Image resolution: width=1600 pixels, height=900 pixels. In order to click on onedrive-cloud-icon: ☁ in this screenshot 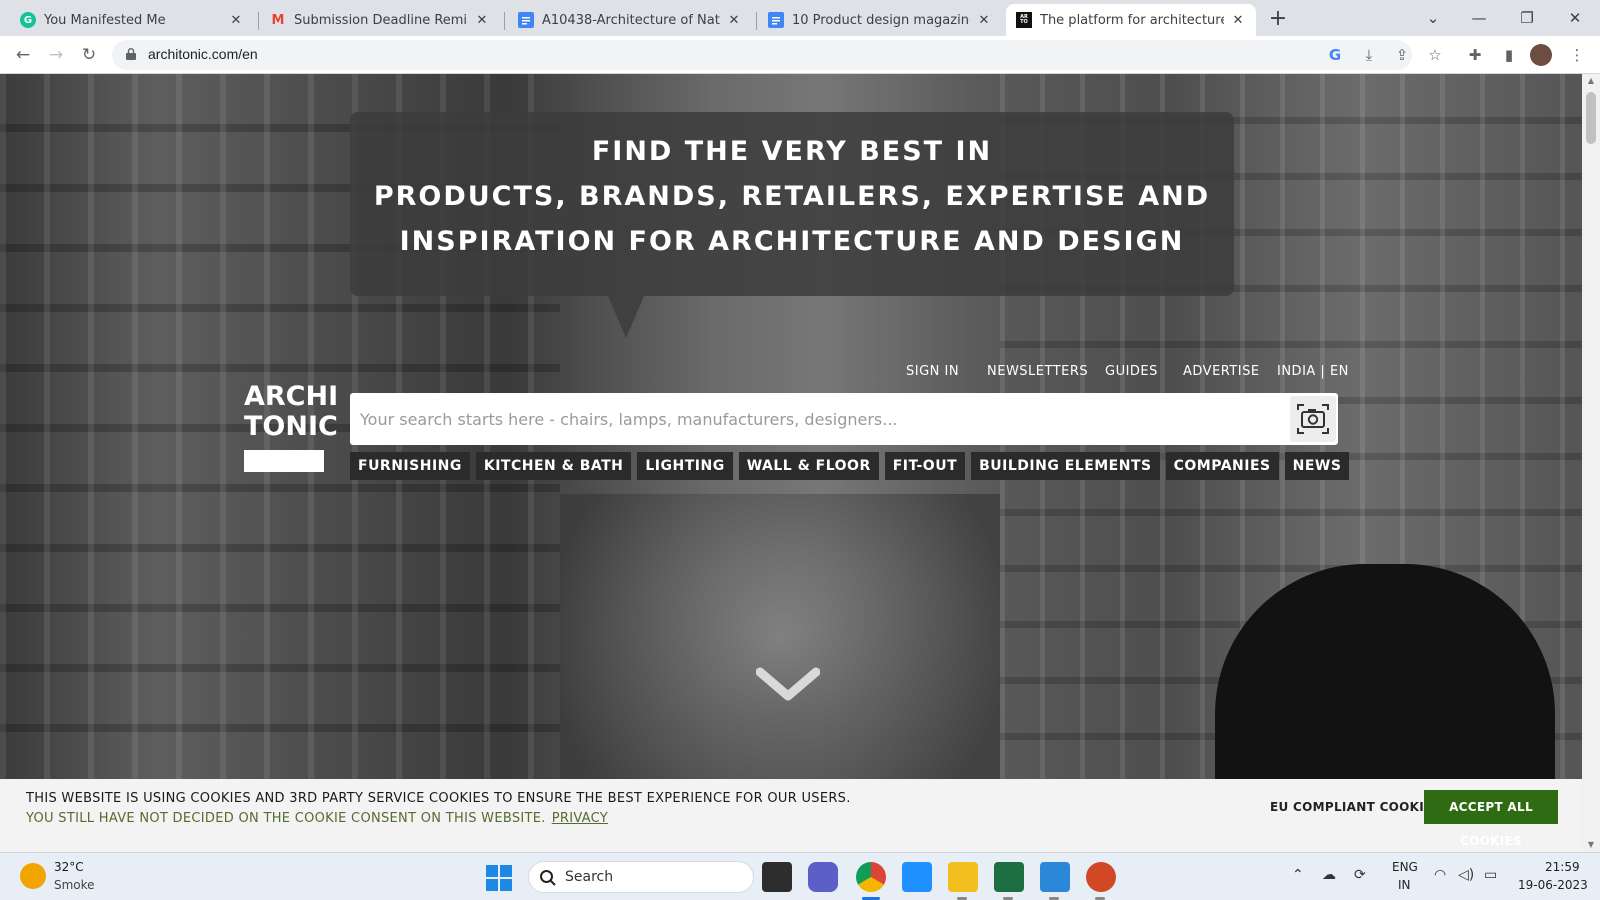, I will do `click(1329, 875)`.